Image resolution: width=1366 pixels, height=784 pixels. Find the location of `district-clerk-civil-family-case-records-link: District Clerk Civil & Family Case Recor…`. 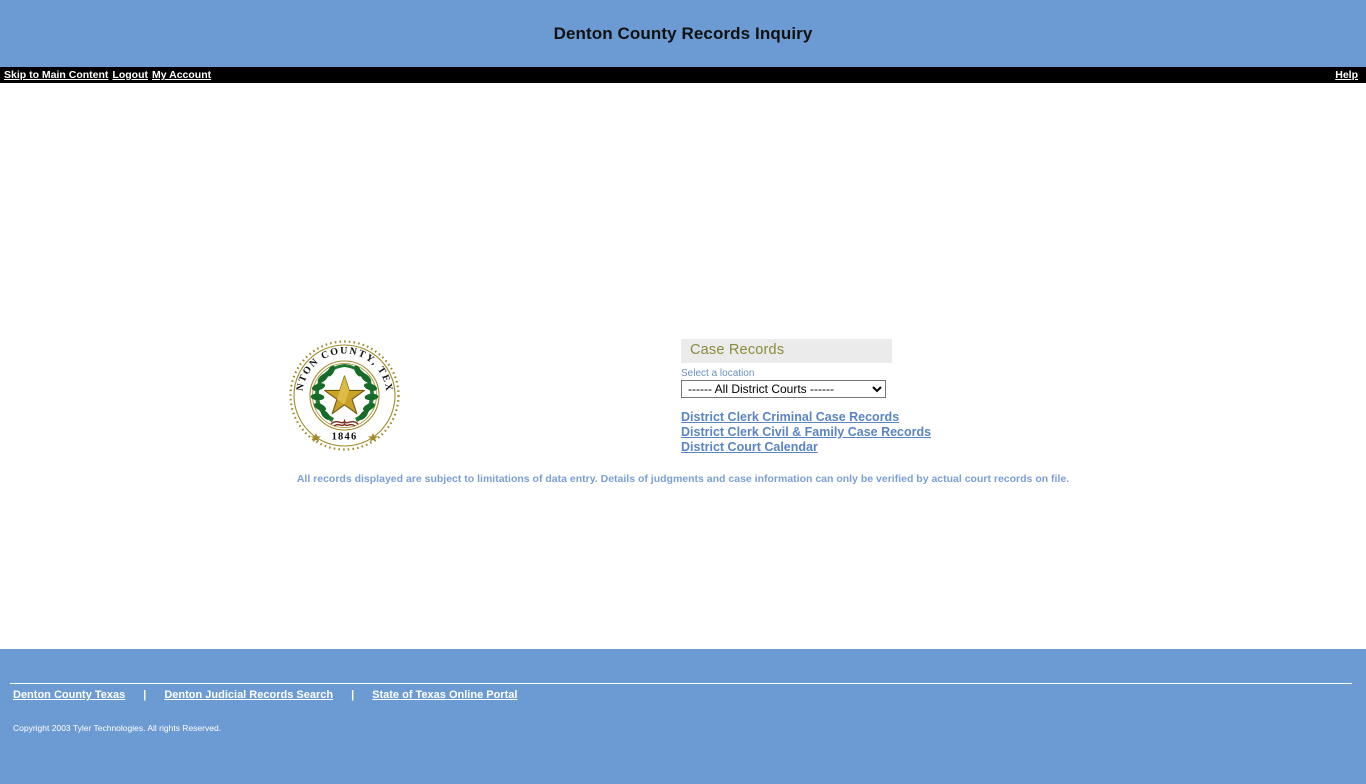

district-clerk-civil-family-case-records-link: District Clerk Civil & Family Case Recor… is located at coordinates (806, 432).